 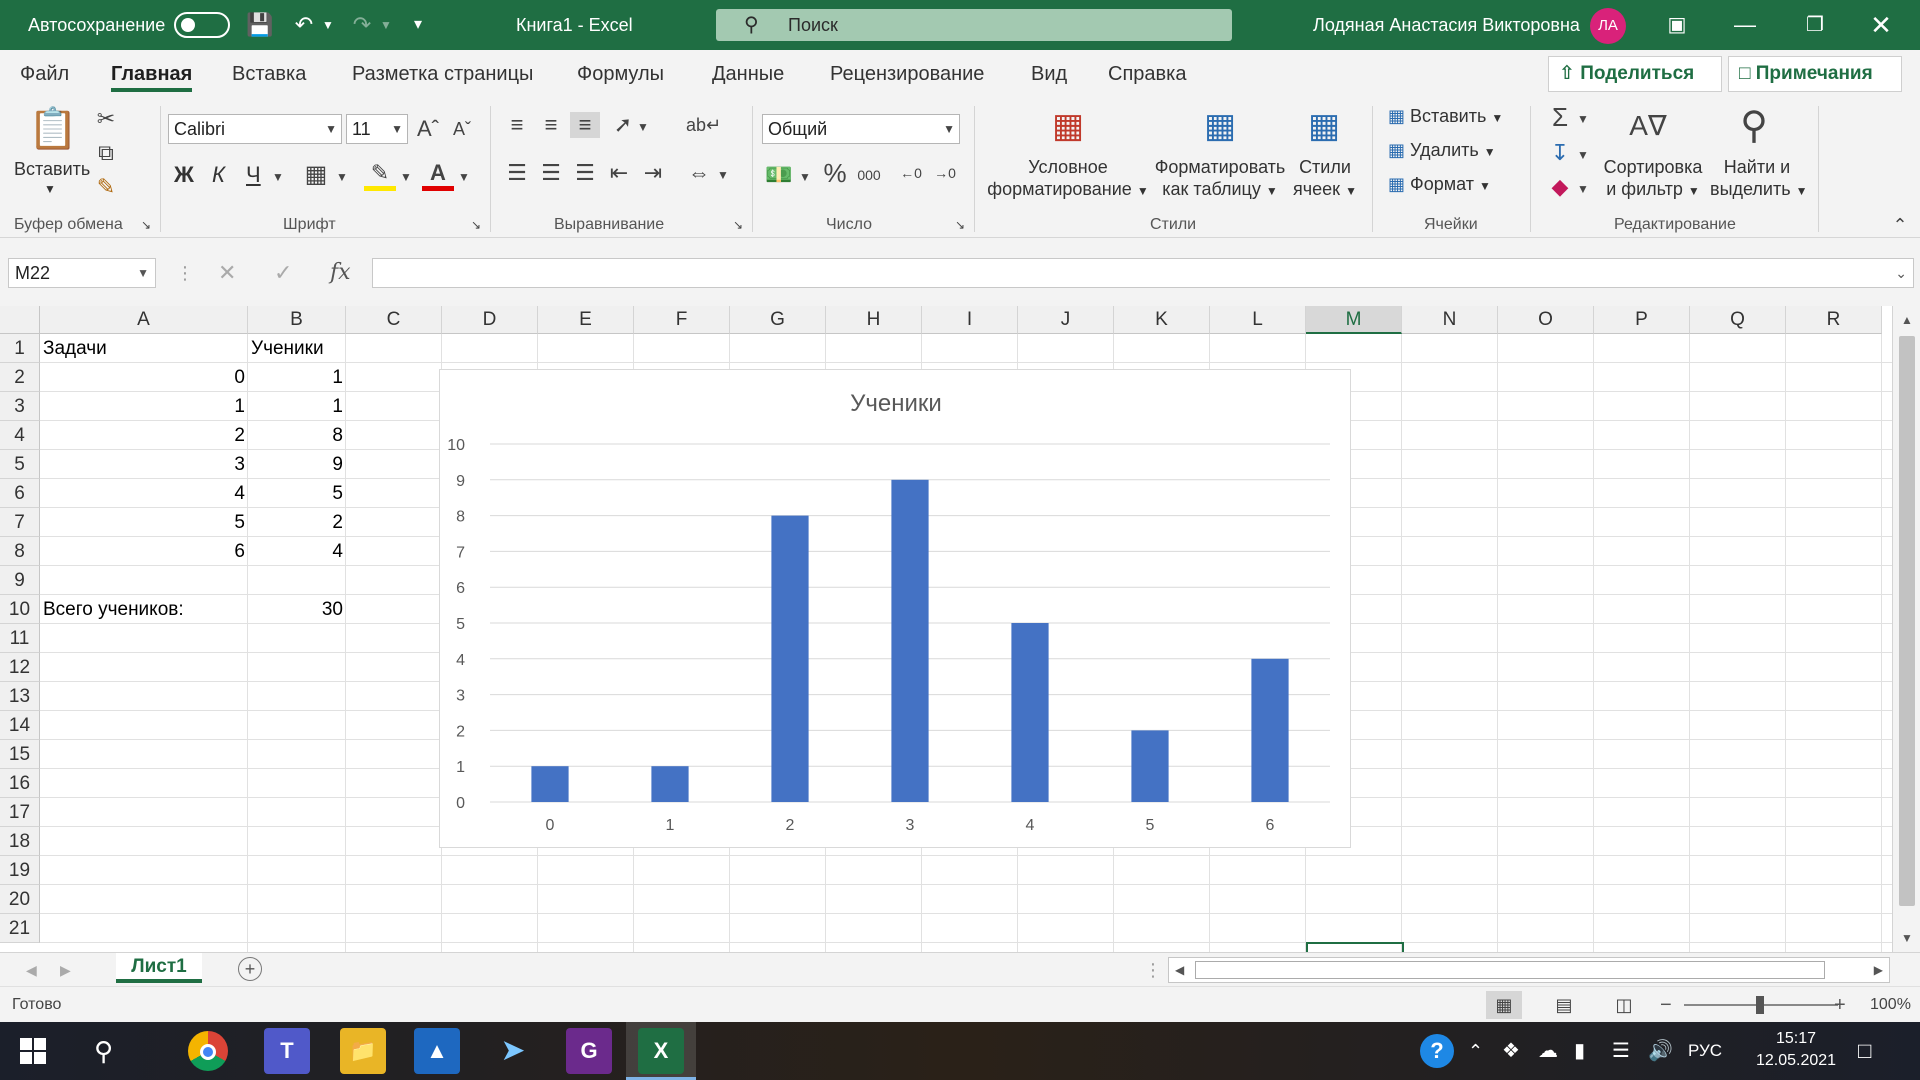 What do you see at coordinates (159, 968) in the screenshot?
I see `sheet-tab-active: Лист1` at bounding box center [159, 968].